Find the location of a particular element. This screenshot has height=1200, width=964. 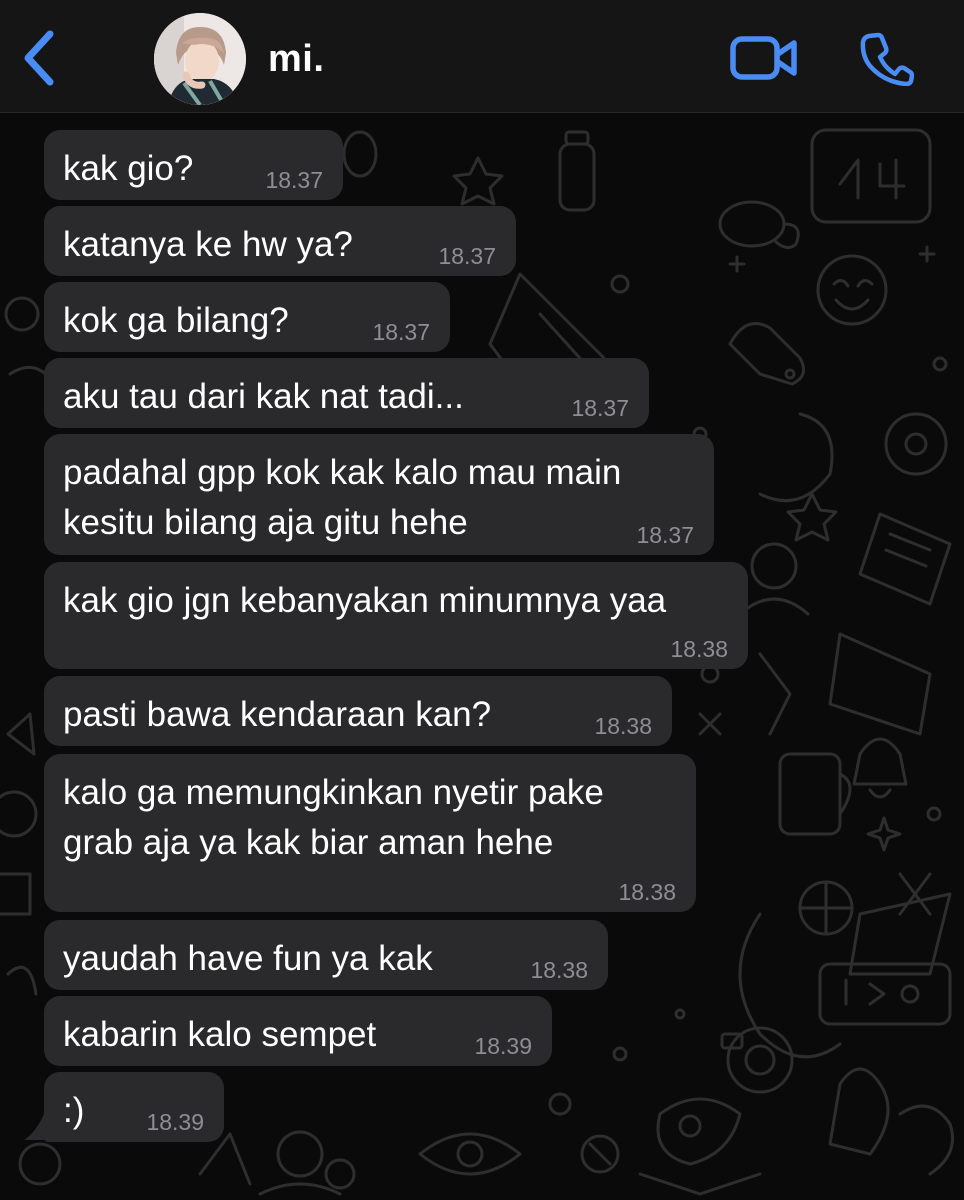

video-call-button is located at coordinates (764, 58).